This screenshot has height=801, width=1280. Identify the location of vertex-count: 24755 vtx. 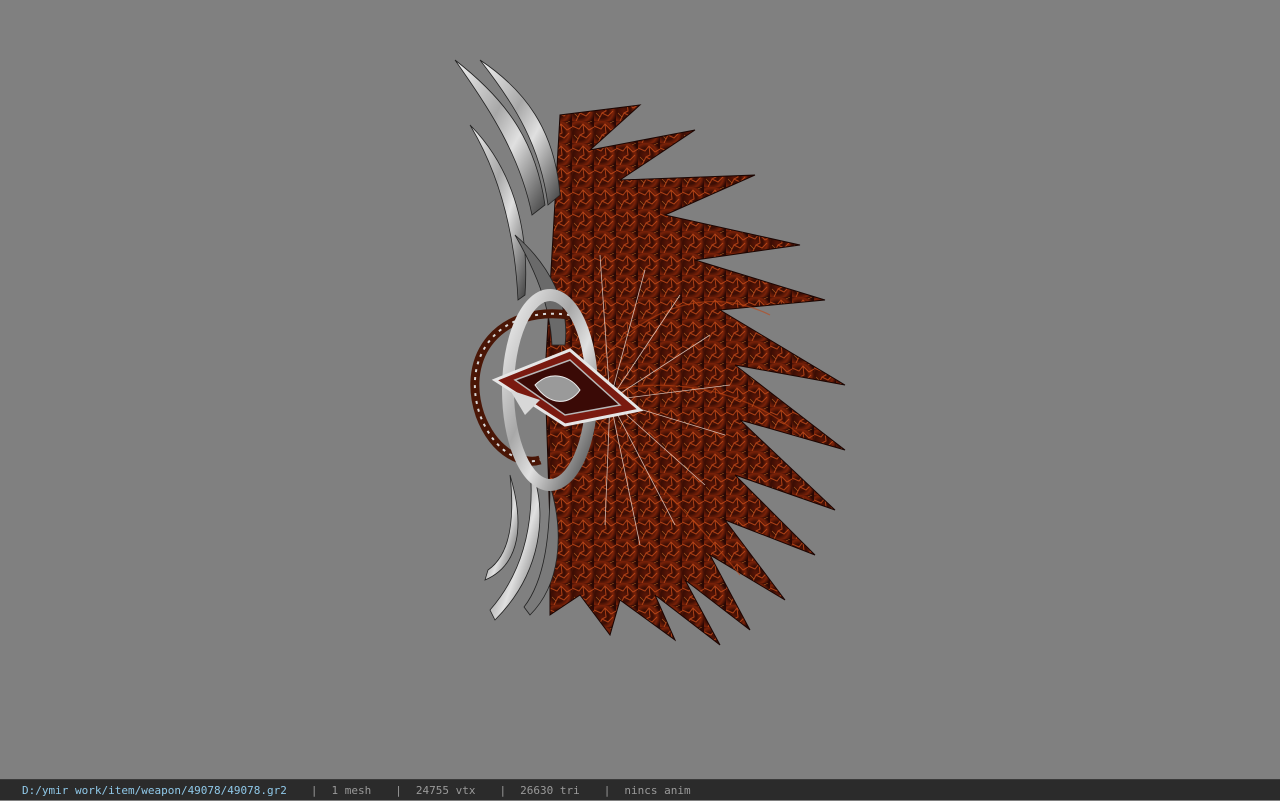
(445, 790).